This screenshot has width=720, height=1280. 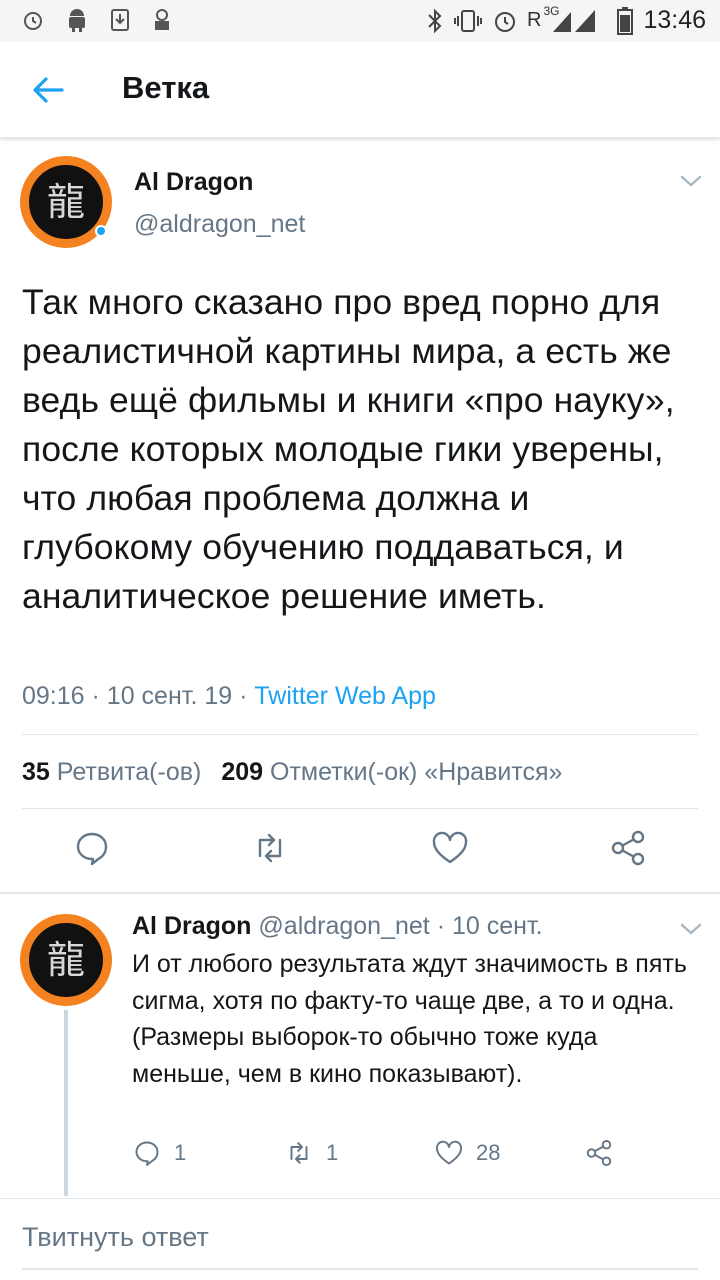 What do you see at coordinates (36, 772) in the screenshot?
I see `retweets-count: 35` at bounding box center [36, 772].